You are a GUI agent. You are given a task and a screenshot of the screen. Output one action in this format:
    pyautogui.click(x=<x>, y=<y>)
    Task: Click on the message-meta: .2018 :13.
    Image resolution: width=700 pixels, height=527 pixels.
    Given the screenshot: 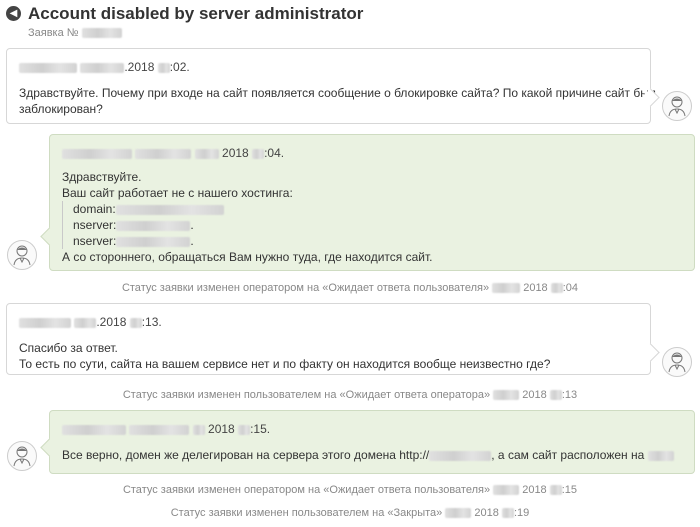 What is the action you would take?
    pyautogui.click(x=328, y=322)
    